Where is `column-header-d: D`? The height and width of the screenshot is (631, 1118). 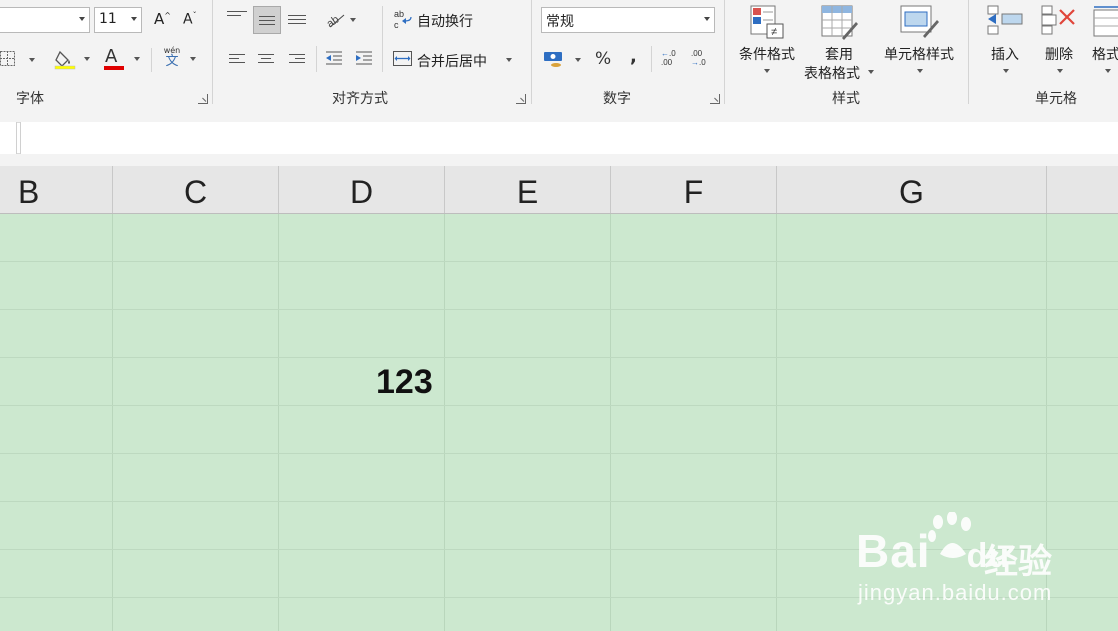
column-header-d: D is located at coordinates (362, 189).